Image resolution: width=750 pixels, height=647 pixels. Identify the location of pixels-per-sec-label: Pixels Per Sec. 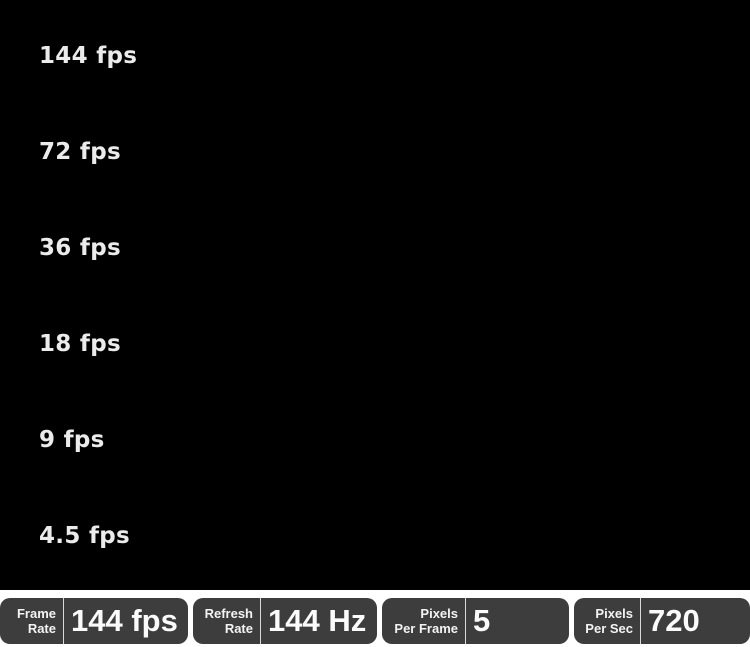
(607, 621).